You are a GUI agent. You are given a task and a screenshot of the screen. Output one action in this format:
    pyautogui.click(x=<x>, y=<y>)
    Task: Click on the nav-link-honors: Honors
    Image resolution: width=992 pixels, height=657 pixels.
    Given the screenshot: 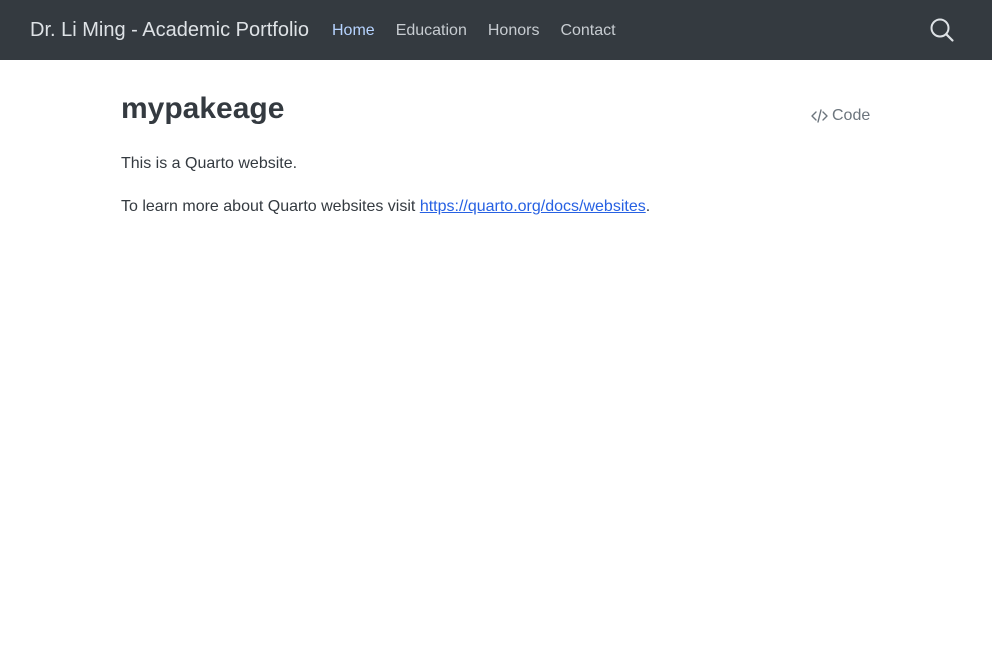 What is the action you would take?
    pyautogui.click(x=514, y=31)
    